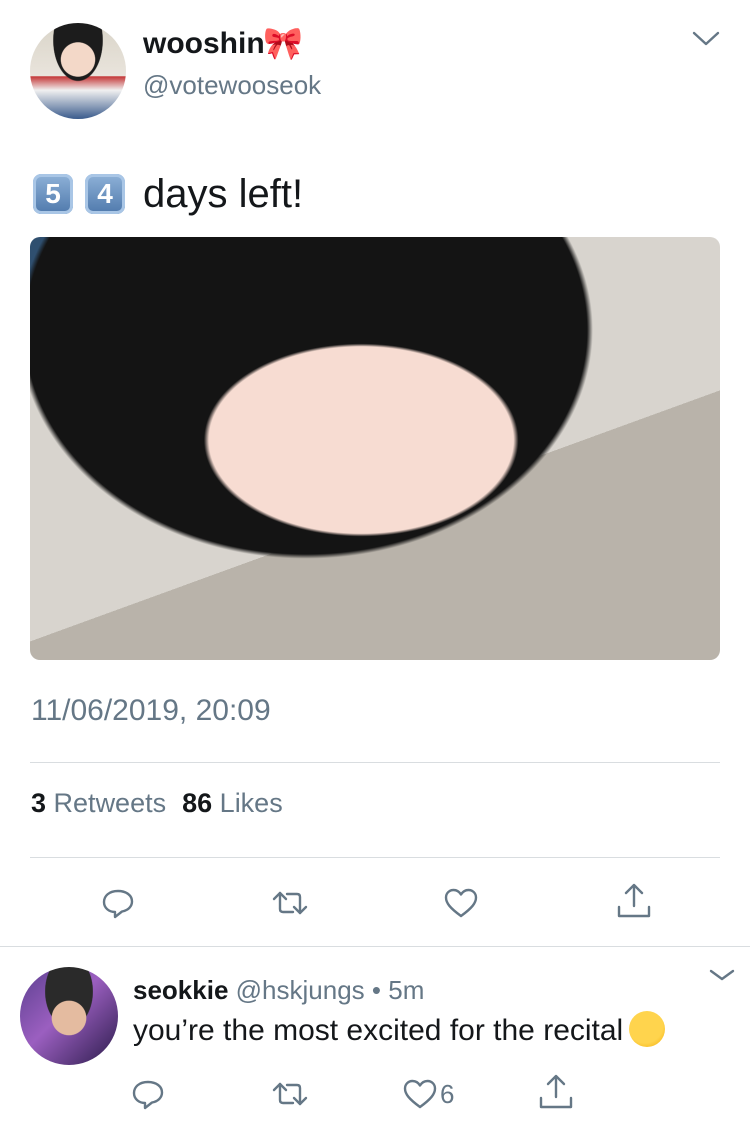 Image resolution: width=750 pixels, height=1136 pixels. I want to click on reply-time: 5m, so click(406, 990).